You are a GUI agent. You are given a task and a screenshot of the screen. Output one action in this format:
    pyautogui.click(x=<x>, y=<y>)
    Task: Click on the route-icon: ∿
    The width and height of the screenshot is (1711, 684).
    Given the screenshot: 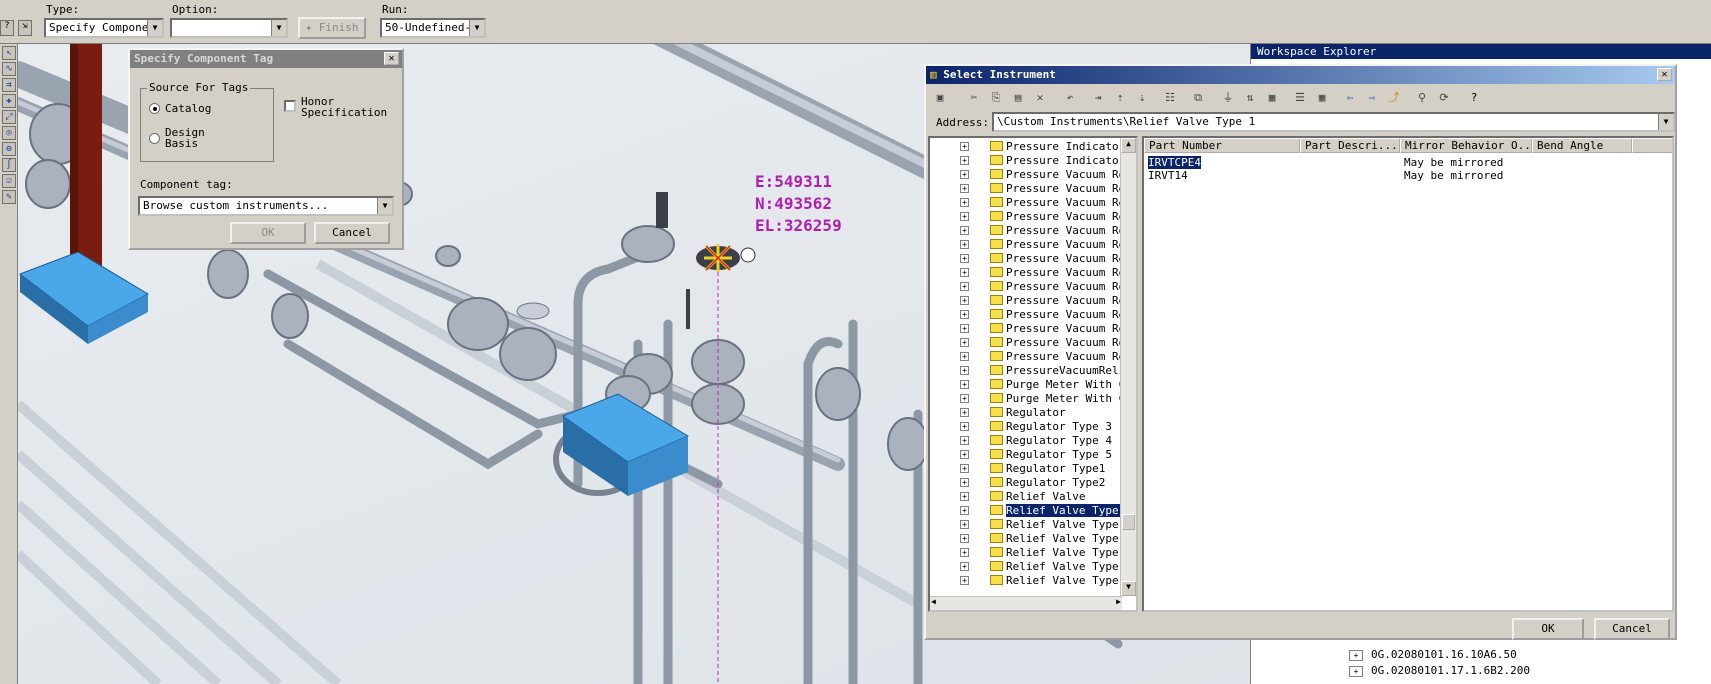 What is the action you would take?
    pyautogui.click(x=9, y=69)
    